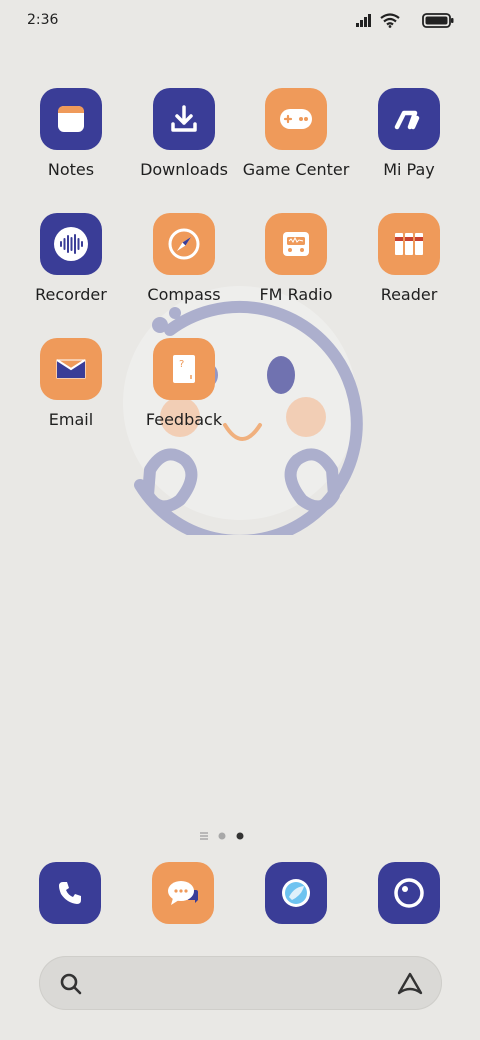 The image size is (480, 1040). What do you see at coordinates (296, 294) in the screenshot?
I see `app-label: FM Radio` at bounding box center [296, 294].